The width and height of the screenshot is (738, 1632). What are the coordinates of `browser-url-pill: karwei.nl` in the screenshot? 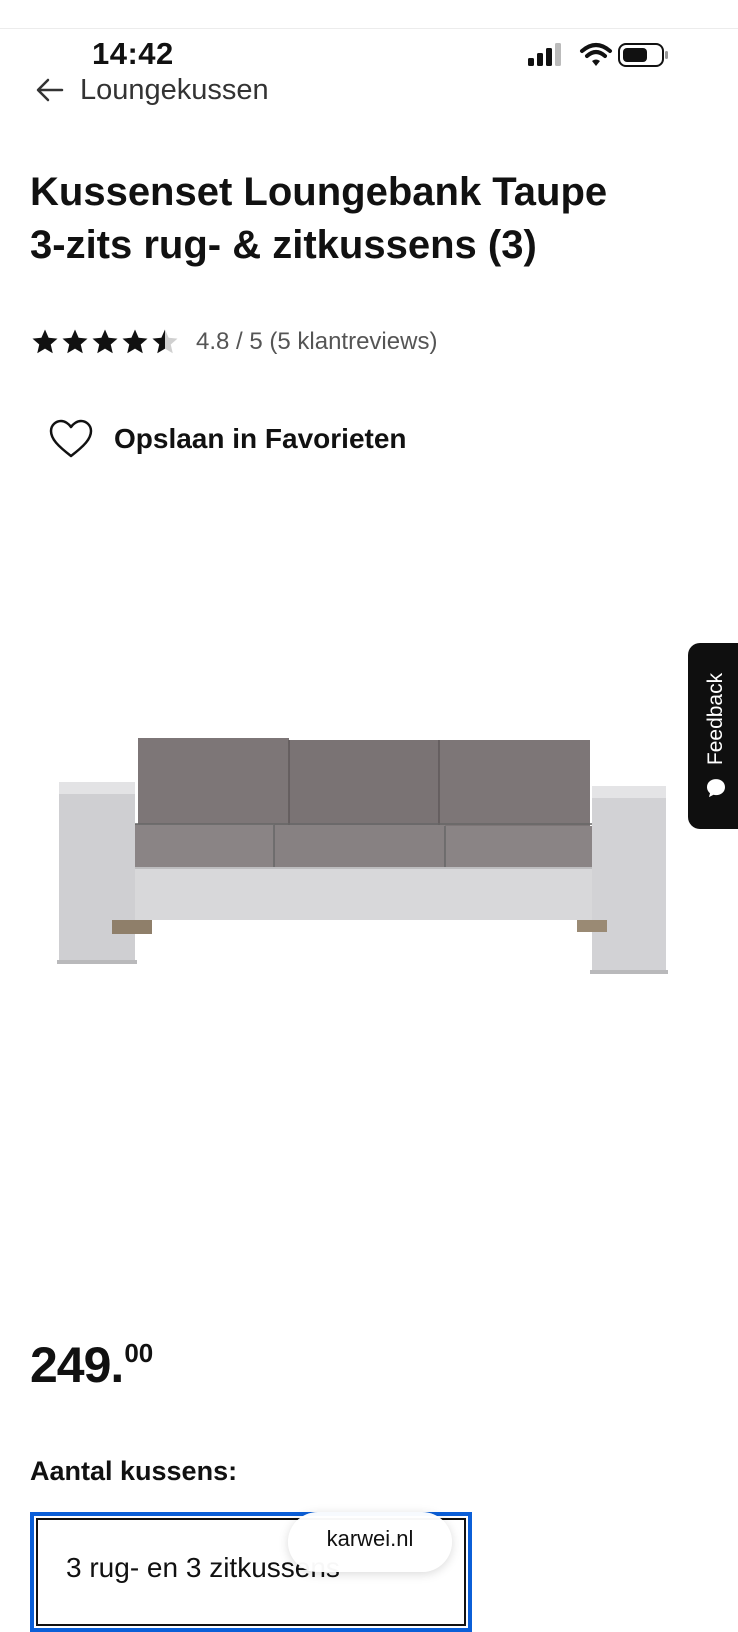 It's located at (370, 1542).